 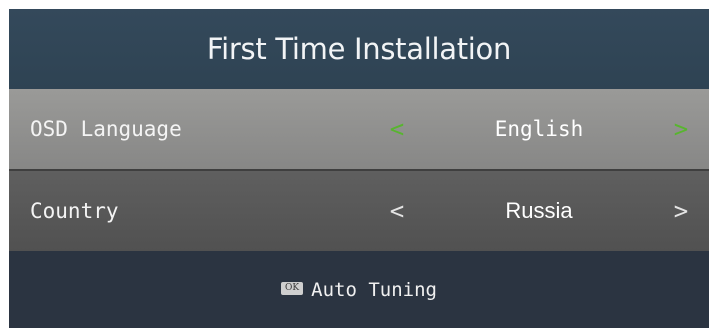 What do you see at coordinates (106, 129) in the screenshot?
I see `osd-language-label: OSD Language` at bounding box center [106, 129].